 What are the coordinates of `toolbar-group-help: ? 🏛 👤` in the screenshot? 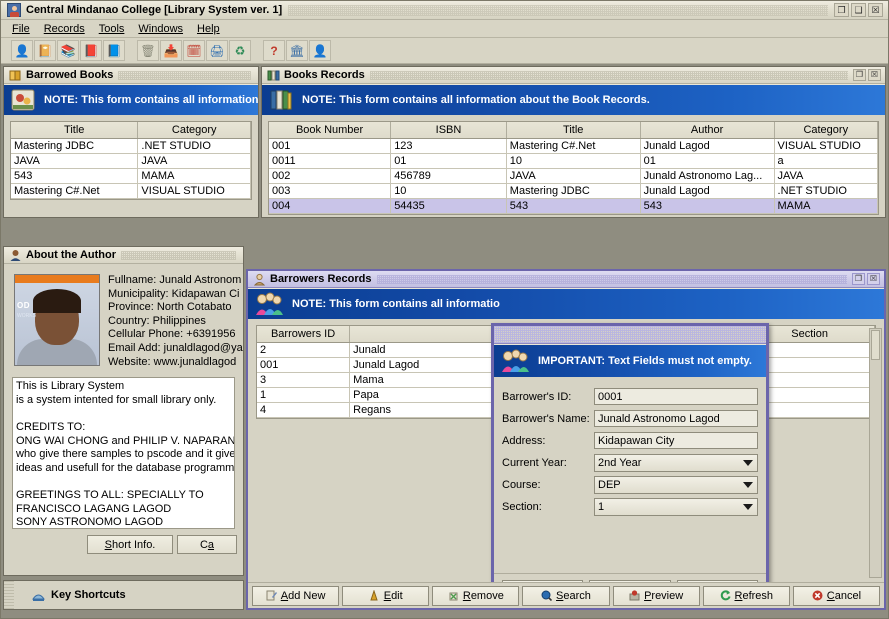 It's located at (297, 50).